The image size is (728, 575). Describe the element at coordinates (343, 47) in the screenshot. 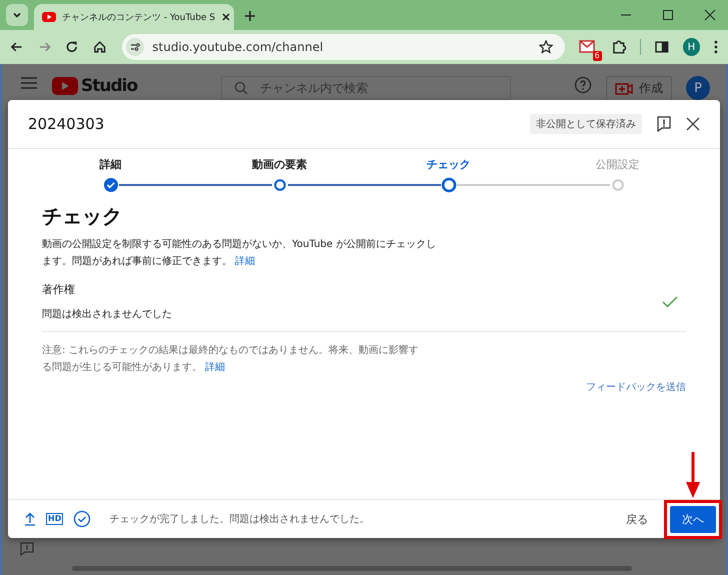

I see `address-bar: studio.youtube.com/channel` at that location.